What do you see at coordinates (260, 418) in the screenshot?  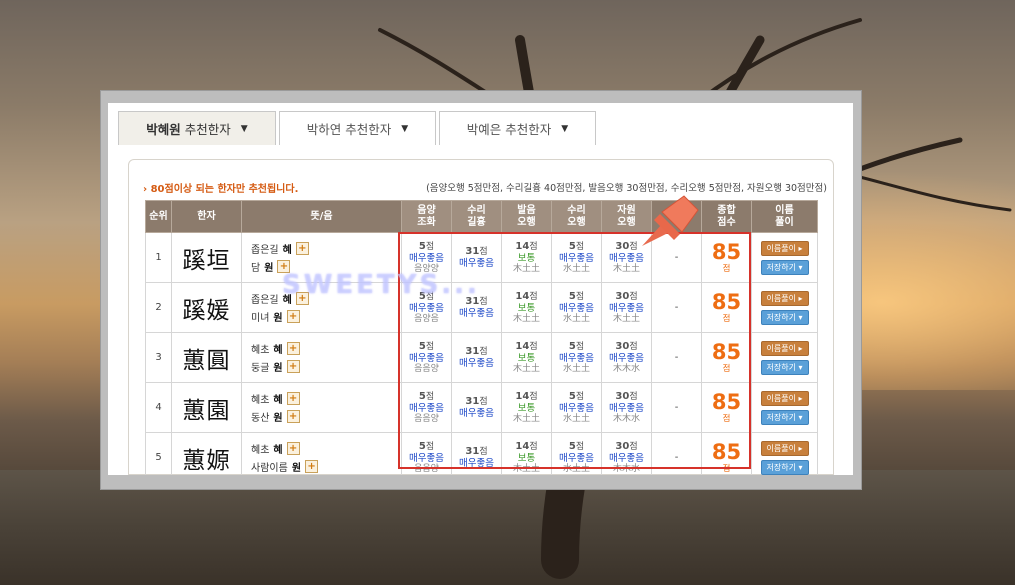 I see `meaning-word: 동산` at bounding box center [260, 418].